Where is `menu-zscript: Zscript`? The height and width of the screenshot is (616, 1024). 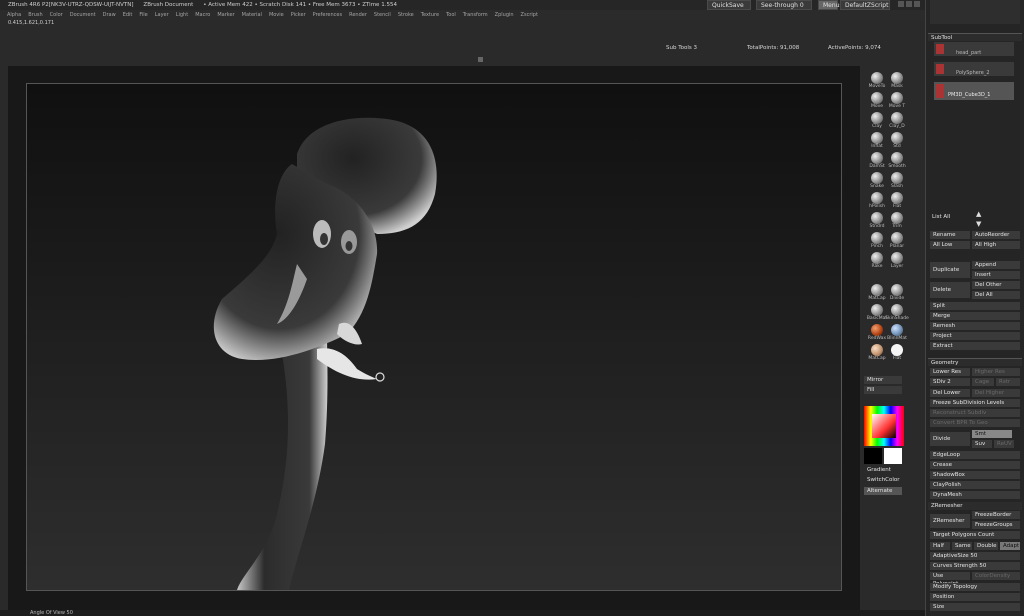 menu-zscript: Zscript is located at coordinates (529, 15).